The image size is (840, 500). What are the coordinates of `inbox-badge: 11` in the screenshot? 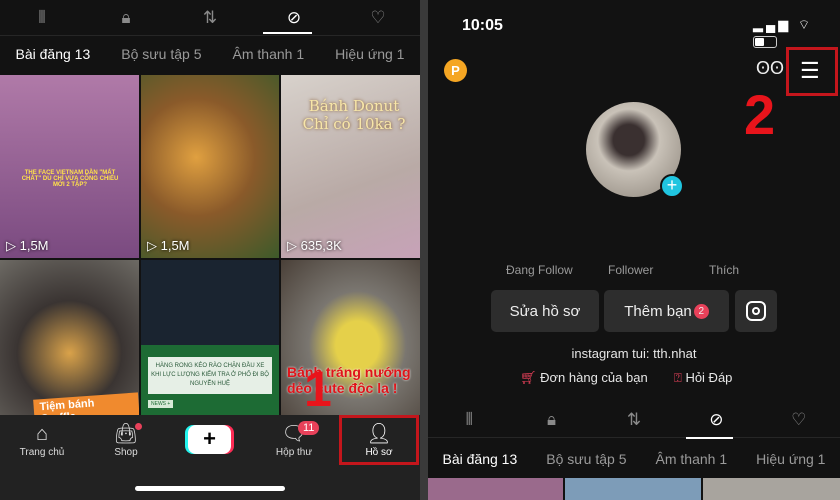 It's located at (309, 428).